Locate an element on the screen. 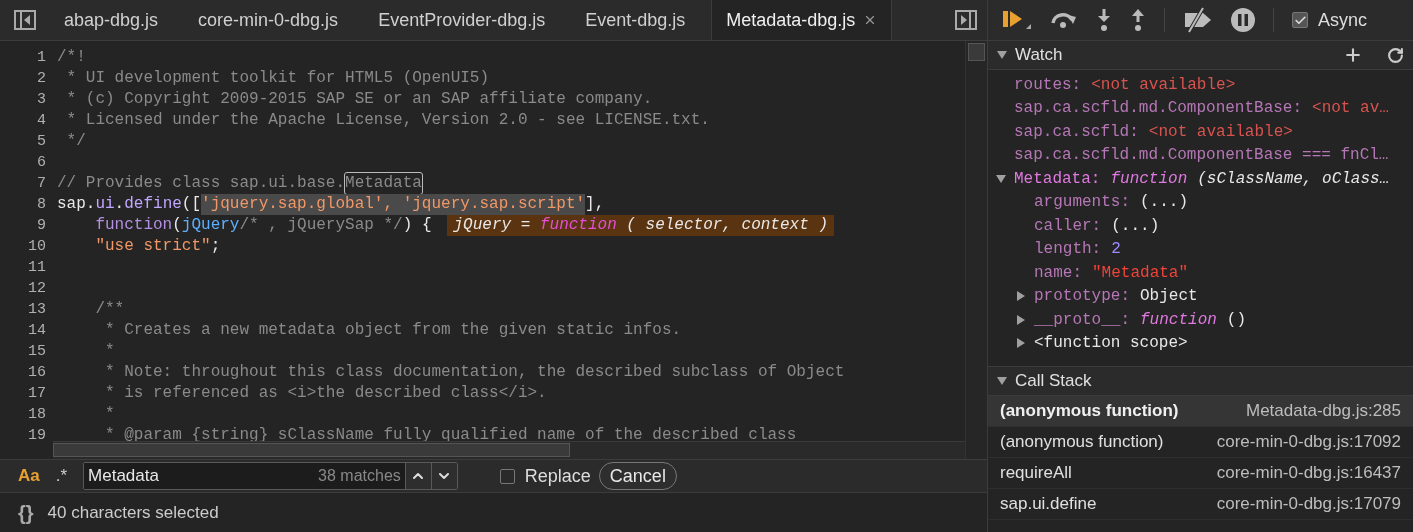 Image resolution: width=1413 pixels, height=532 pixels. function-name: requireAll is located at coordinates (1036, 473).